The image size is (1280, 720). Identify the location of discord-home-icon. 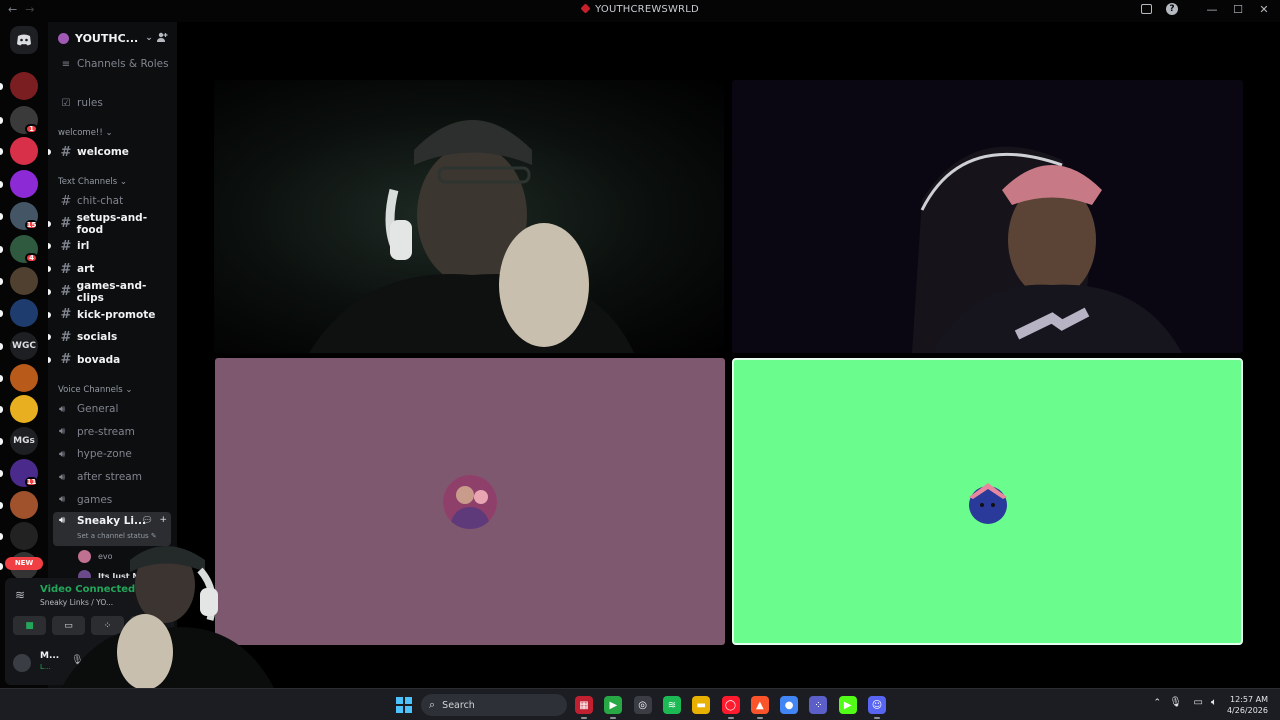
(24, 40).